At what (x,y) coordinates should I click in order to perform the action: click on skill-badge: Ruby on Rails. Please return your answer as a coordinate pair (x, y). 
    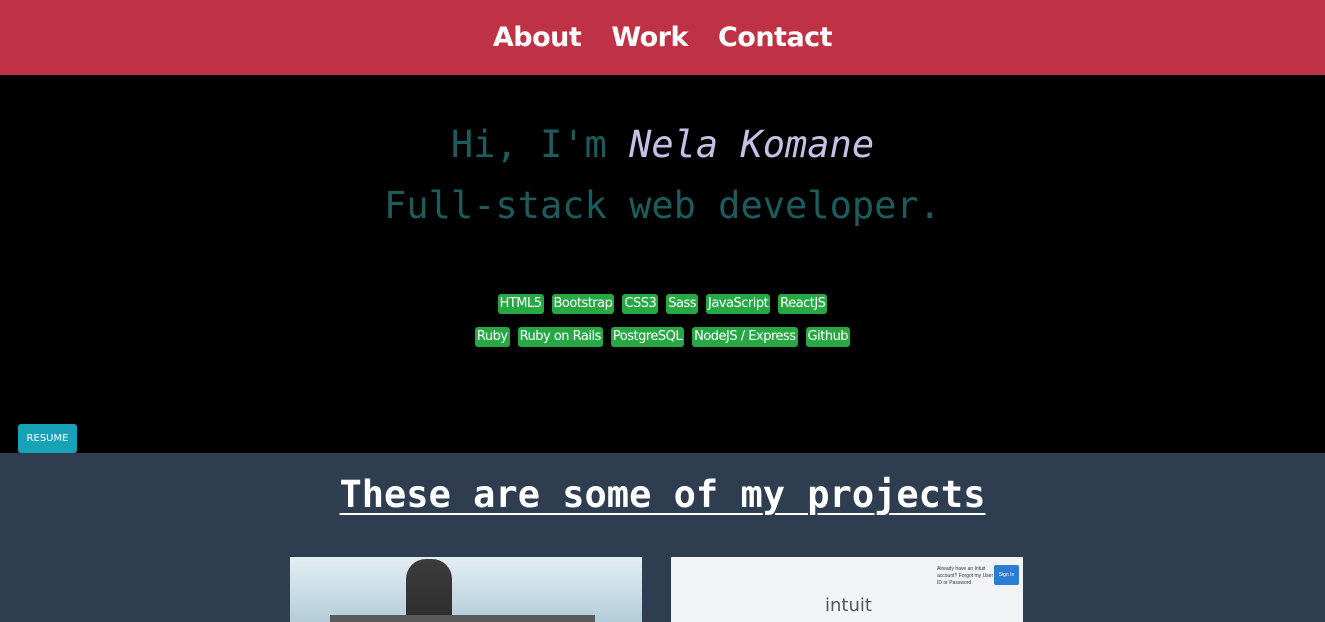
    Looking at the image, I should click on (560, 337).